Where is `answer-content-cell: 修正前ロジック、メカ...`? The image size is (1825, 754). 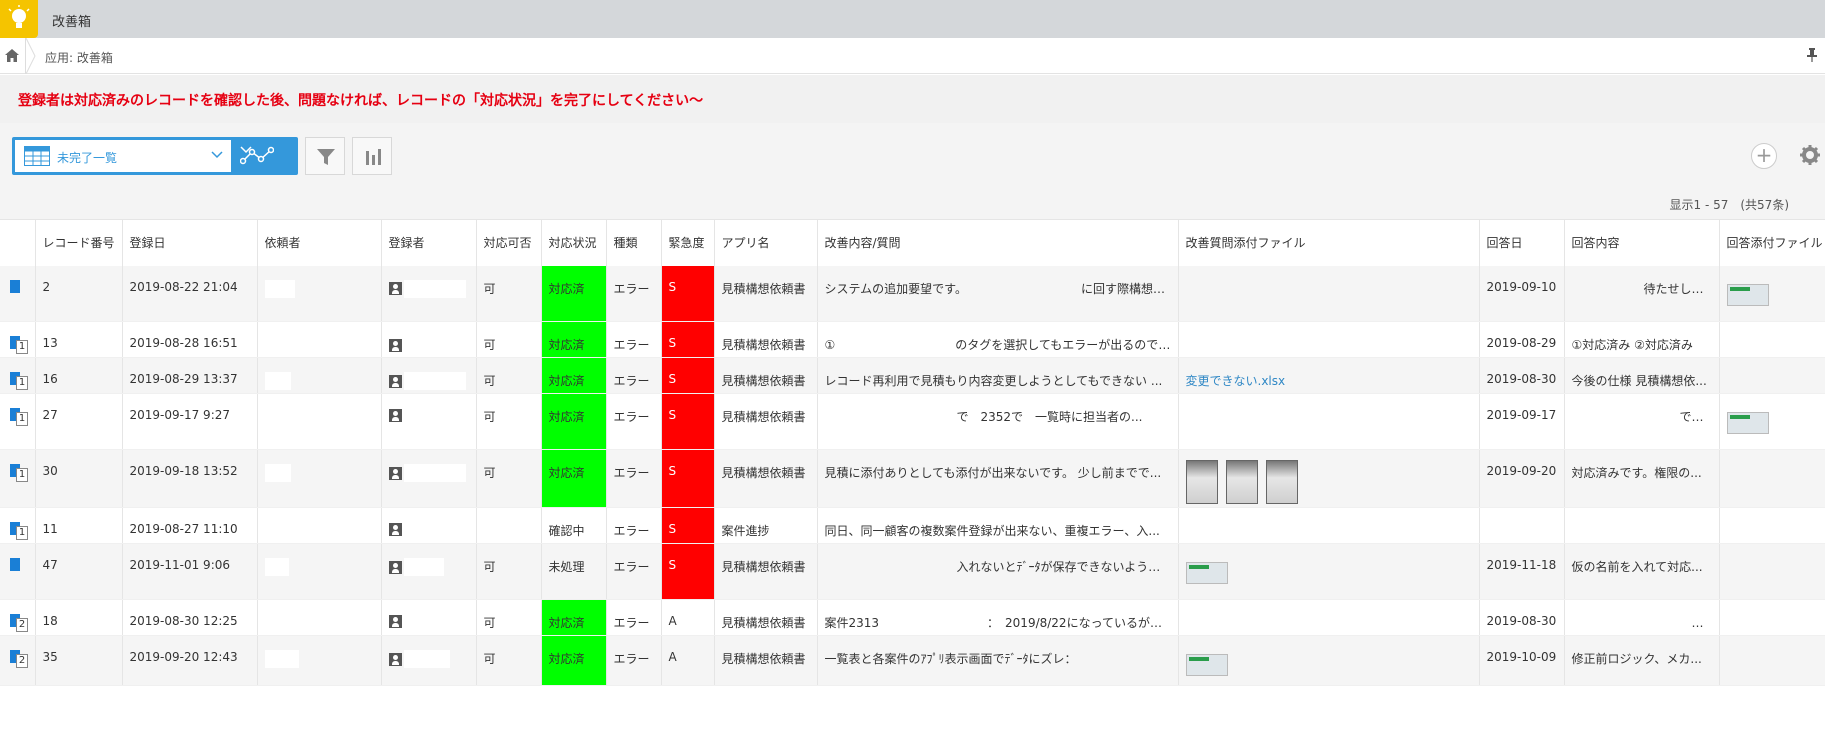
answer-content-cell: 修正前ロジック、メカ... is located at coordinates (1642, 660).